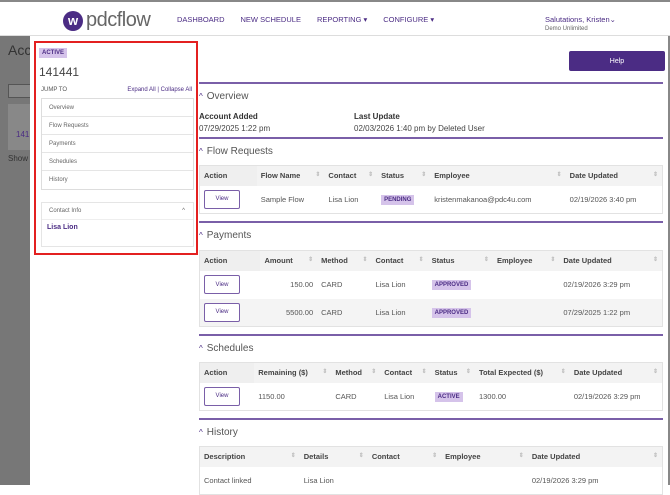 The image size is (670, 495). I want to click on column-header: Description ⇕, so click(249, 456).